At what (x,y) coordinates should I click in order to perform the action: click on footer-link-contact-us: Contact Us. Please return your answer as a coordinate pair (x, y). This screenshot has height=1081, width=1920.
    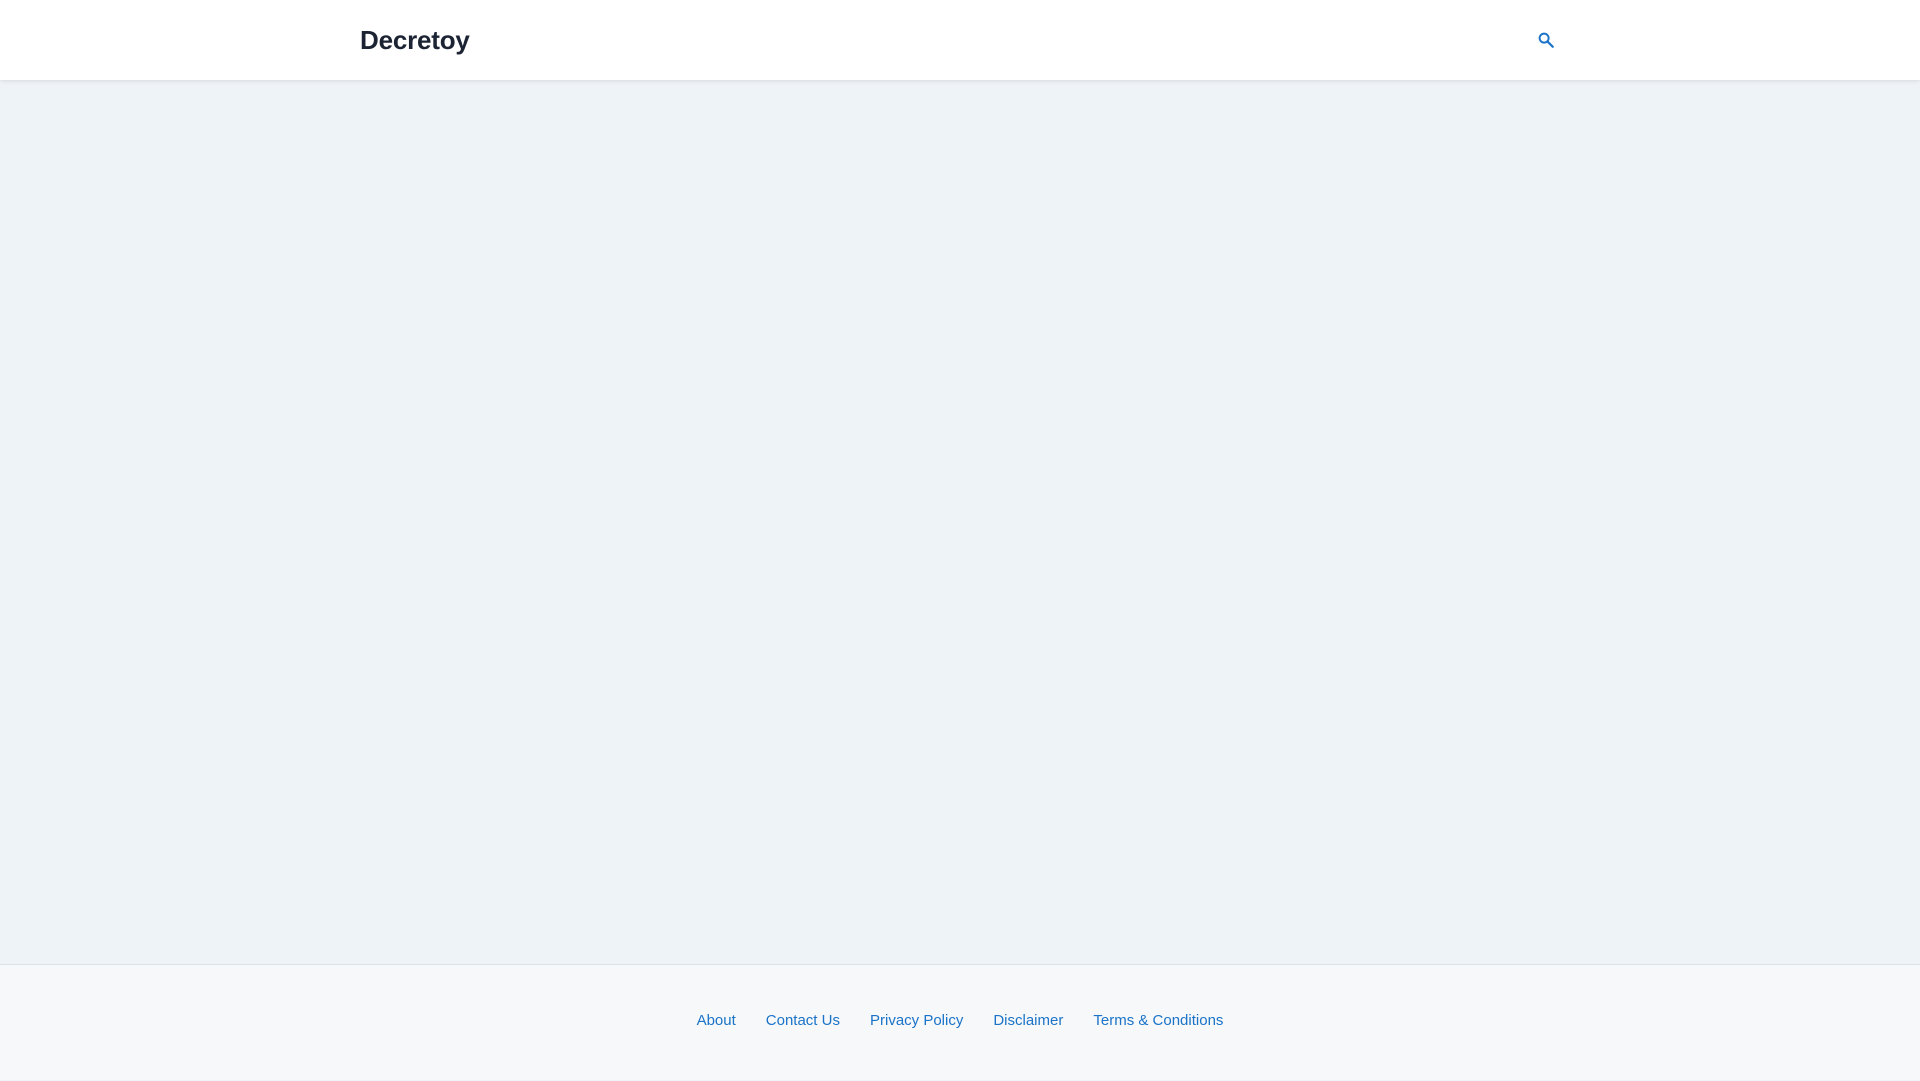
    Looking at the image, I should click on (803, 1020).